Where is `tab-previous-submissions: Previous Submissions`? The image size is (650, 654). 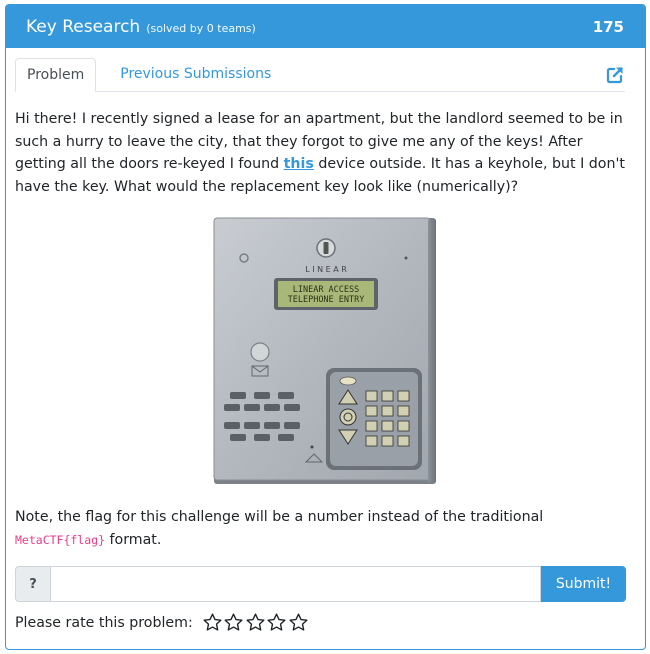
tab-previous-submissions: Previous Submissions is located at coordinates (195, 75).